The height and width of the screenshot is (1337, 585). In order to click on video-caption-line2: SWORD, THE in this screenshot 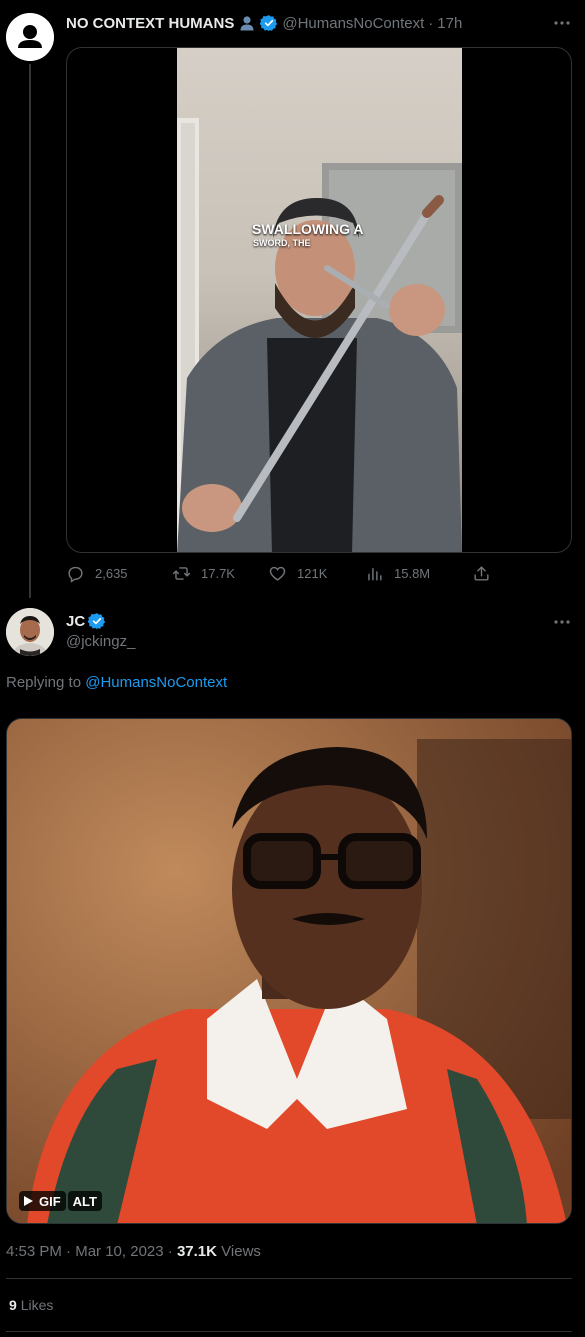, I will do `click(282, 243)`.